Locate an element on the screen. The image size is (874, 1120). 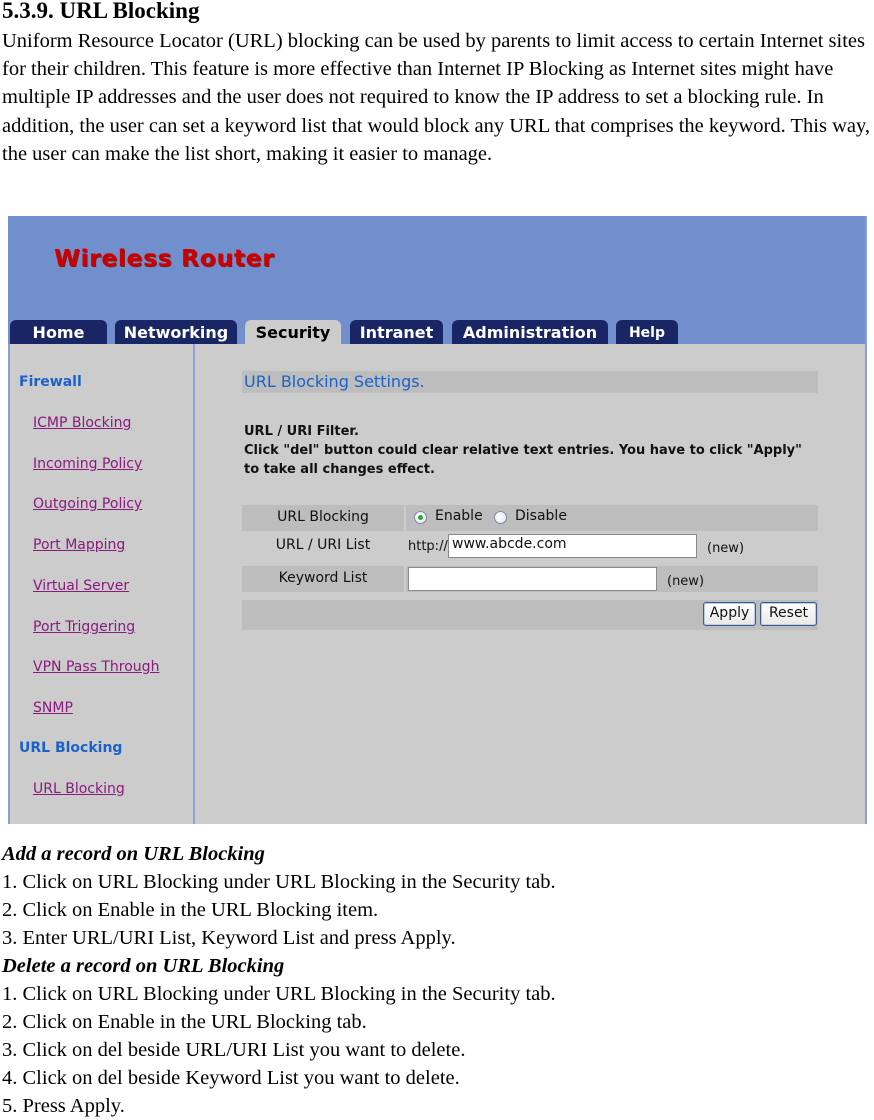
enable-radio is located at coordinates (420, 517).